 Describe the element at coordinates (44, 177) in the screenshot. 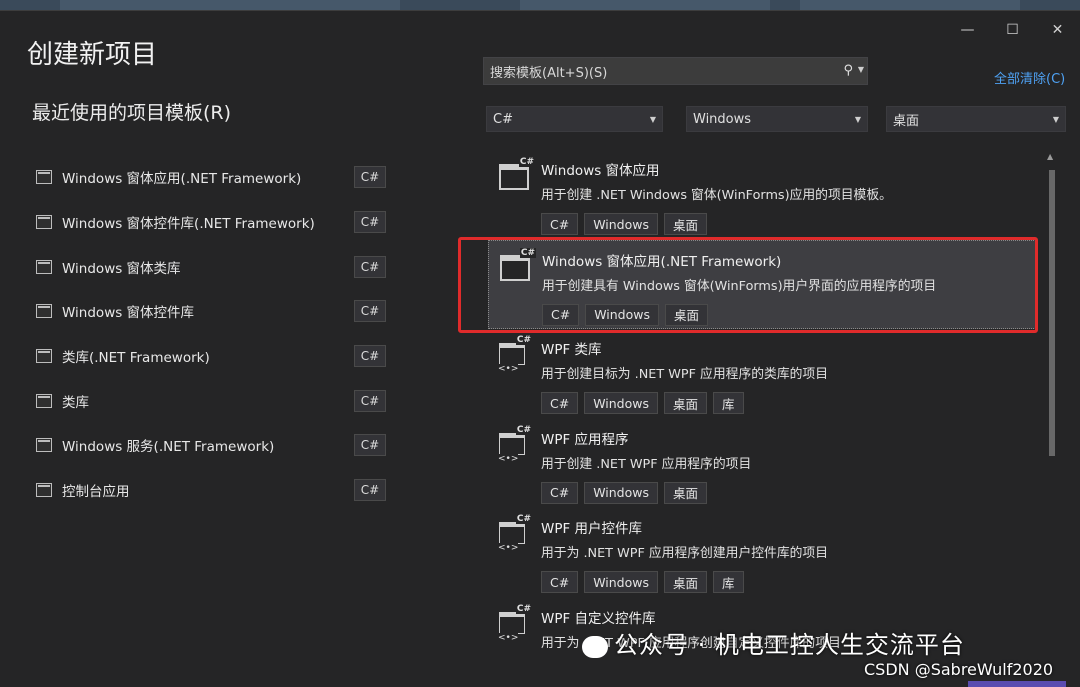

I see `form-icon` at that location.